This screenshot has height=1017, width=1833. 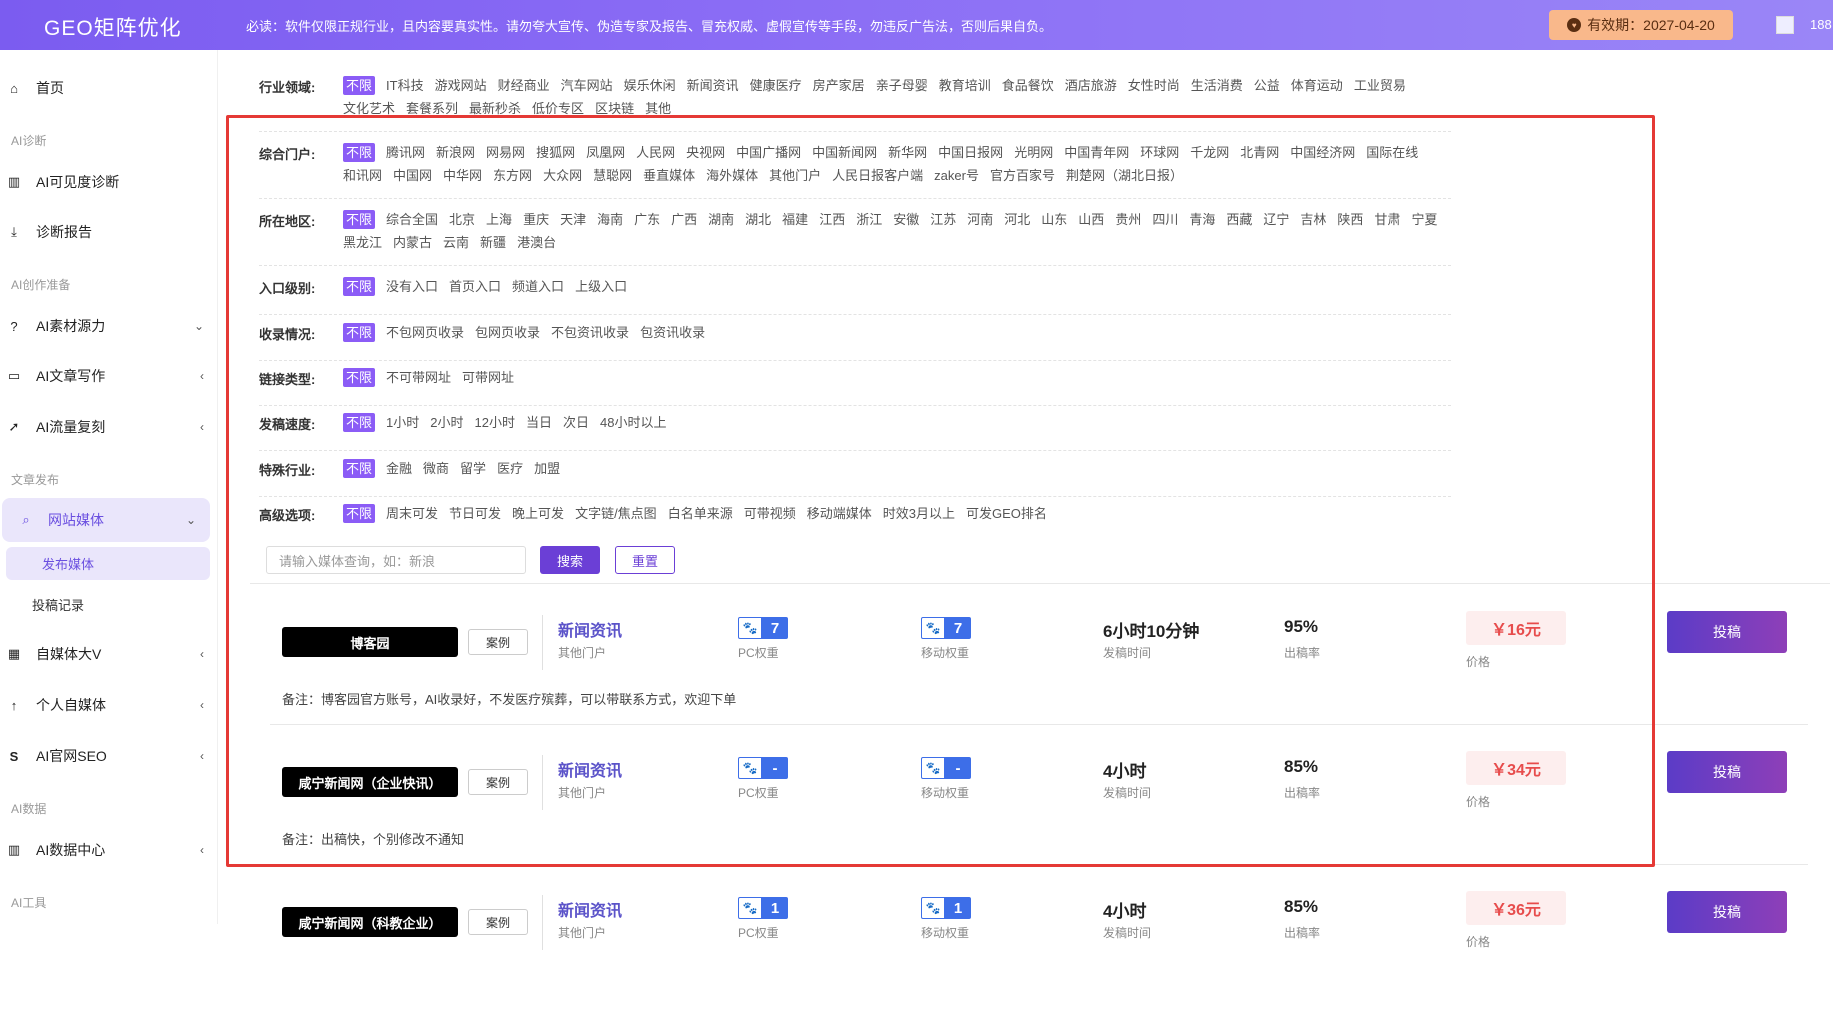 What do you see at coordinates (1159, 152) in the screenshot?
I see `filter-option: 环球网` at bounding box center [1159, 152].